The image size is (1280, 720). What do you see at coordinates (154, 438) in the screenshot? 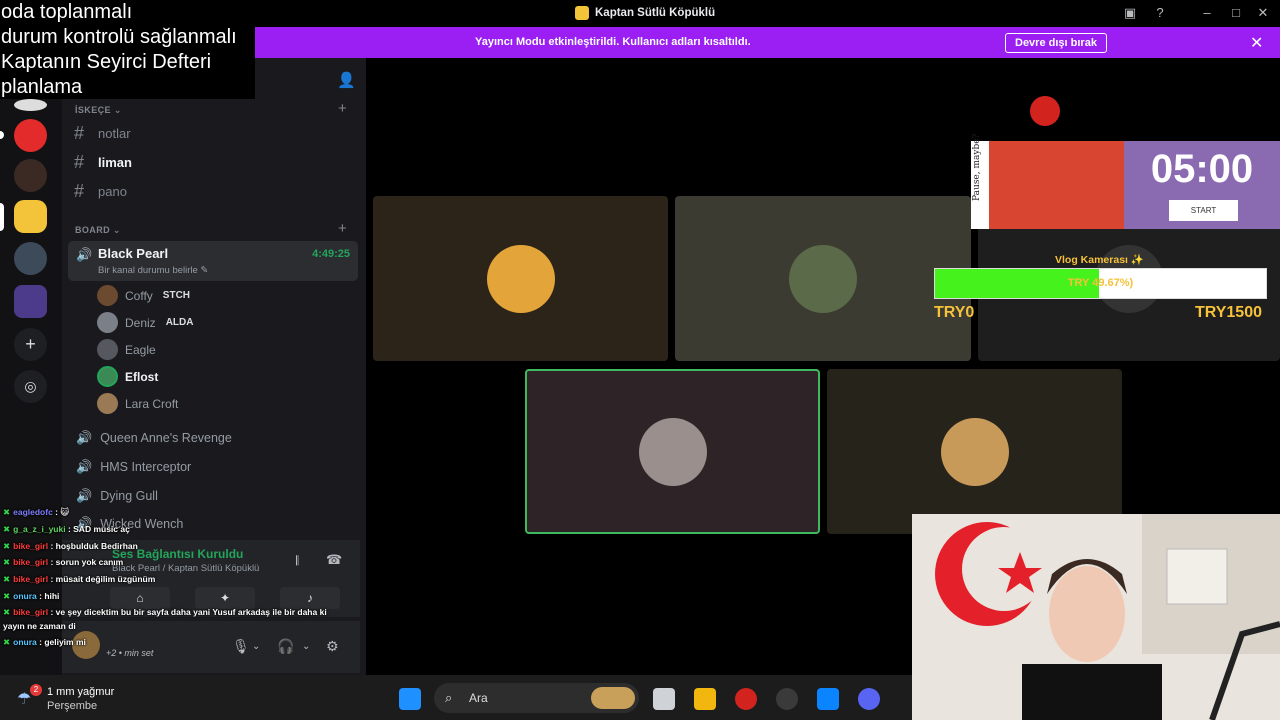
I see `voice-channel: 🔊 Queen Anne's Revenge` at bounding box center [154, 438].